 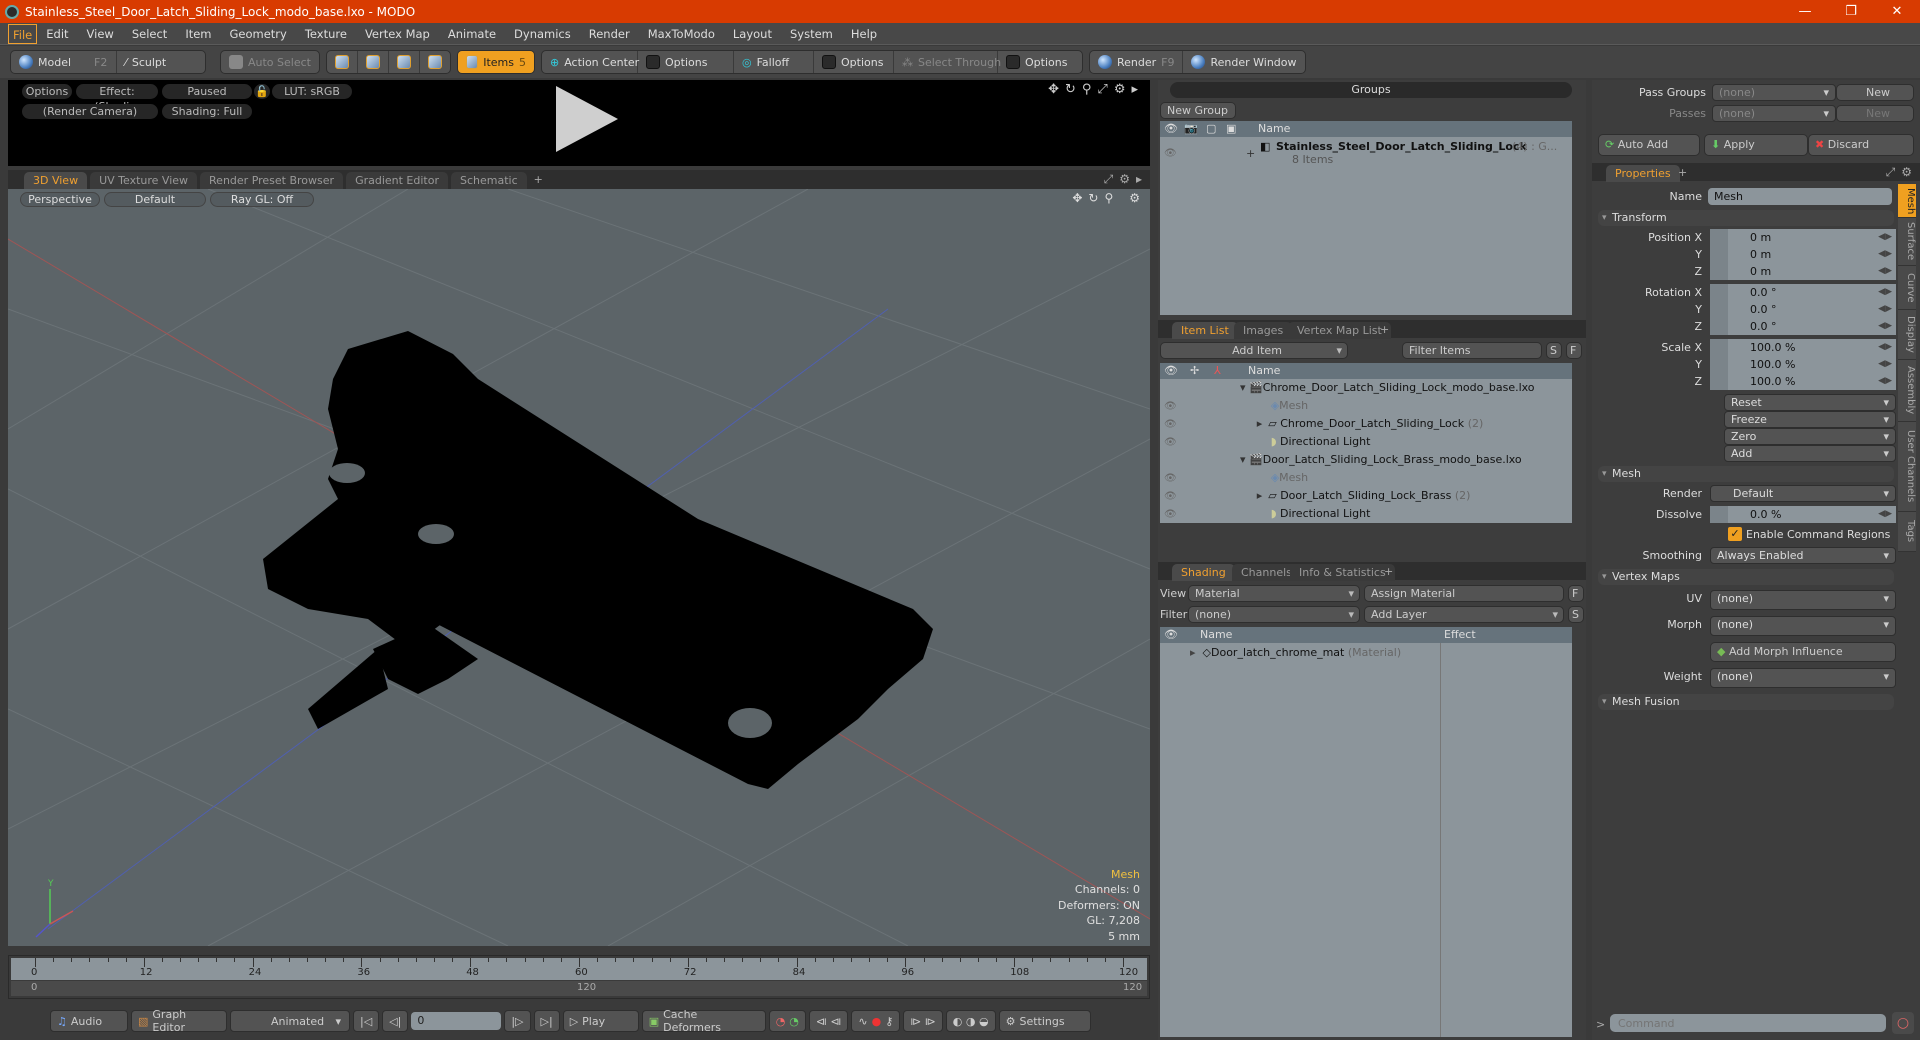 What do you see at coordinates (1746, 474) in the screenshot?
I see `mesh-section: Mesh` at bounding box center [1746, 474].